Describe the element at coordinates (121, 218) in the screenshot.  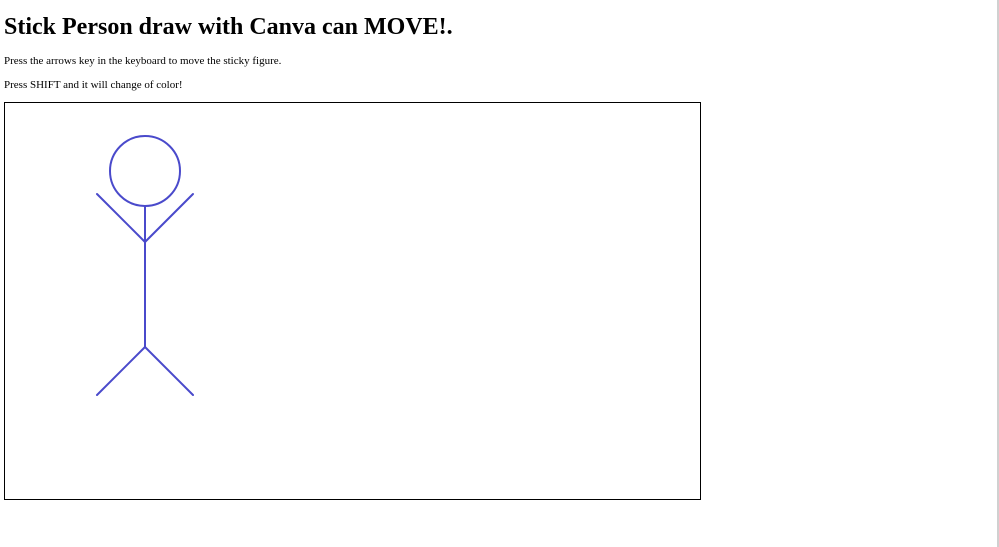
I see `stick-figure-left-arm` at that location.